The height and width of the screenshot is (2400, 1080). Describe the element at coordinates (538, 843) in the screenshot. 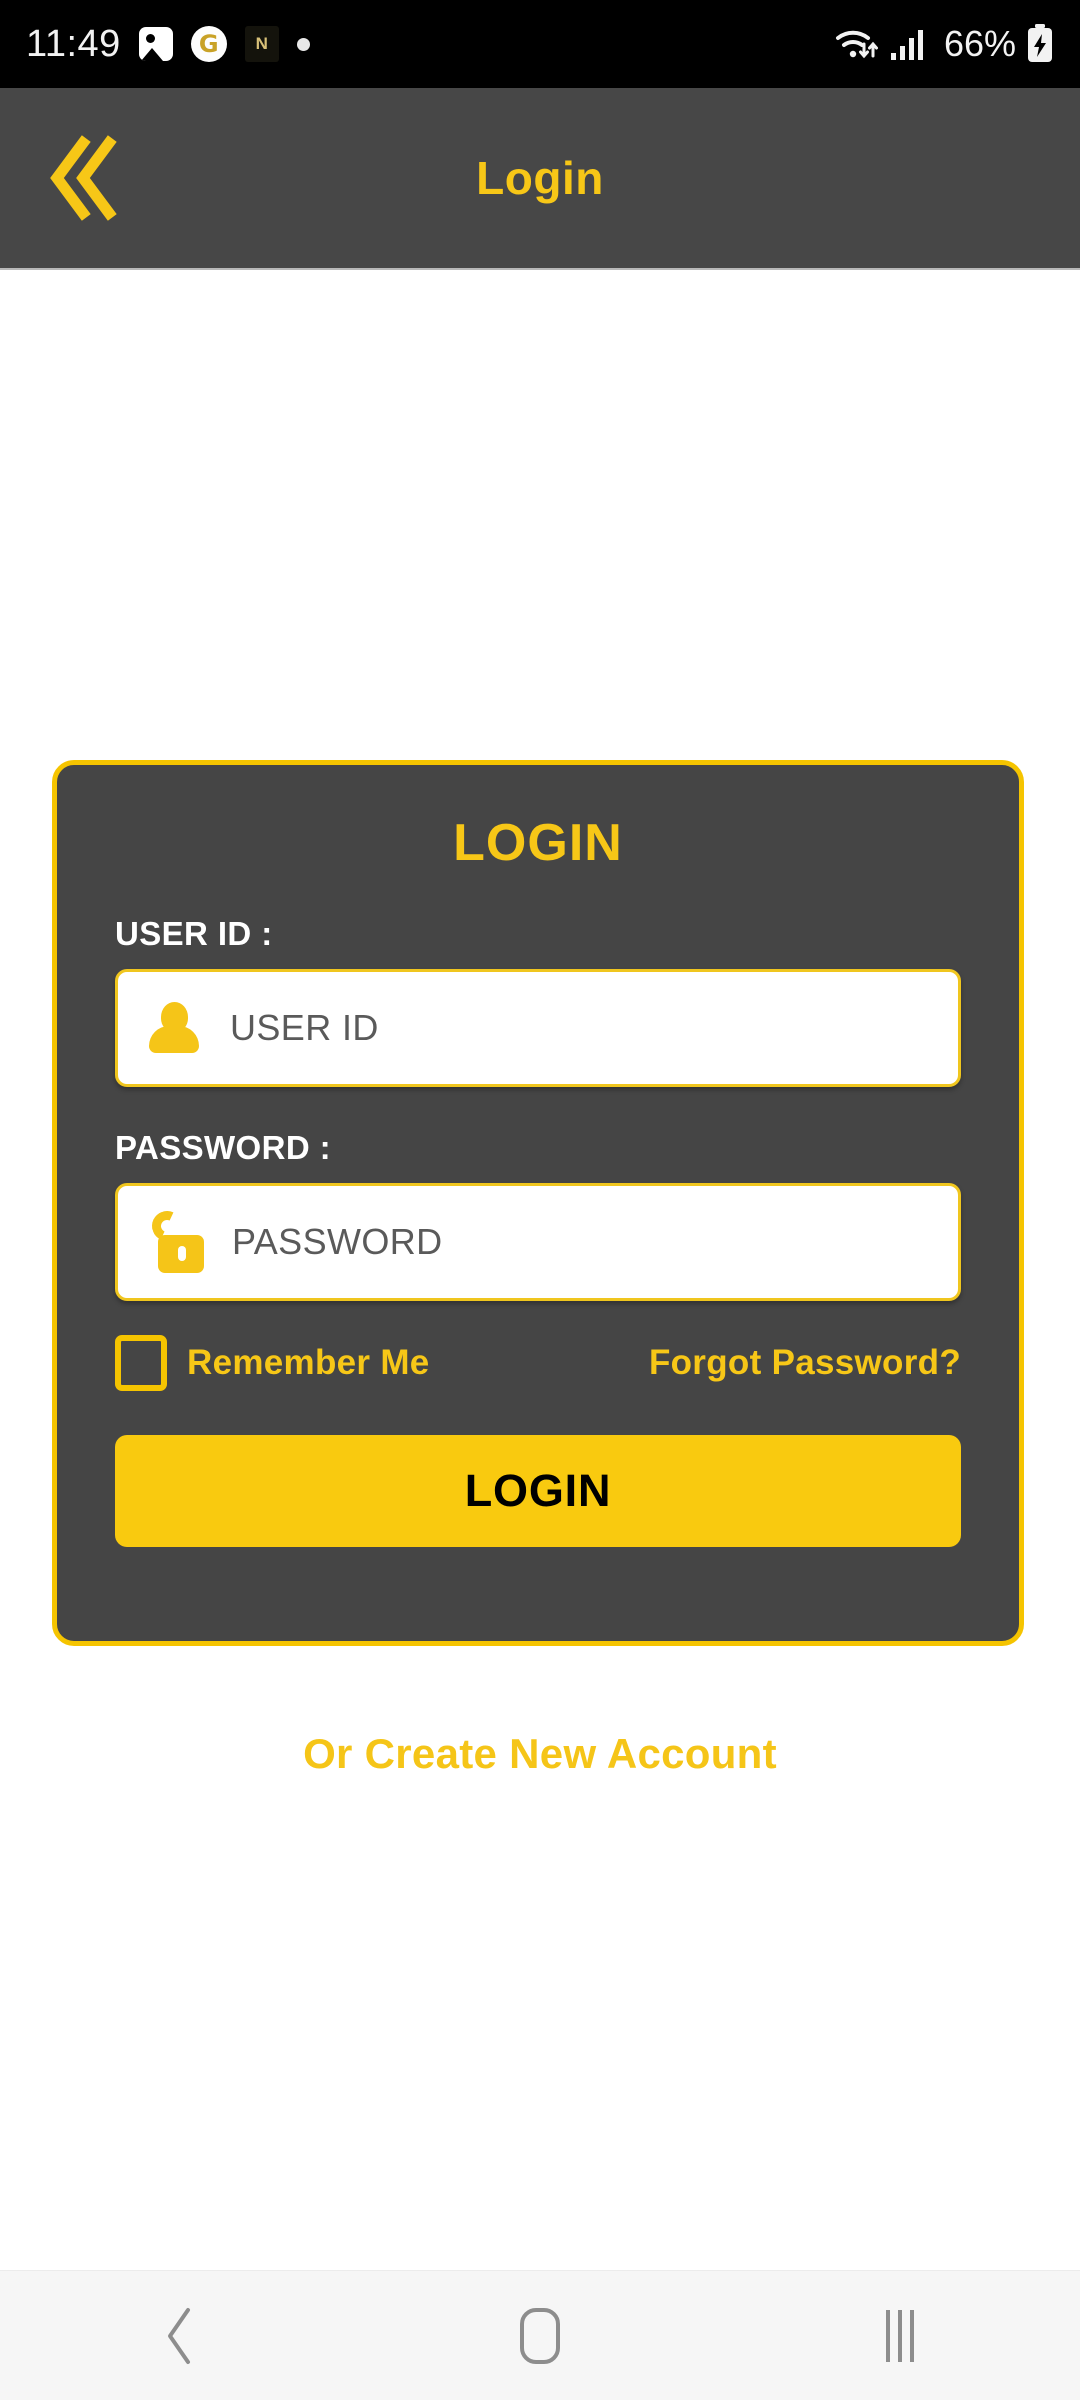

I see `login-card-title: LOGIN` at that location.